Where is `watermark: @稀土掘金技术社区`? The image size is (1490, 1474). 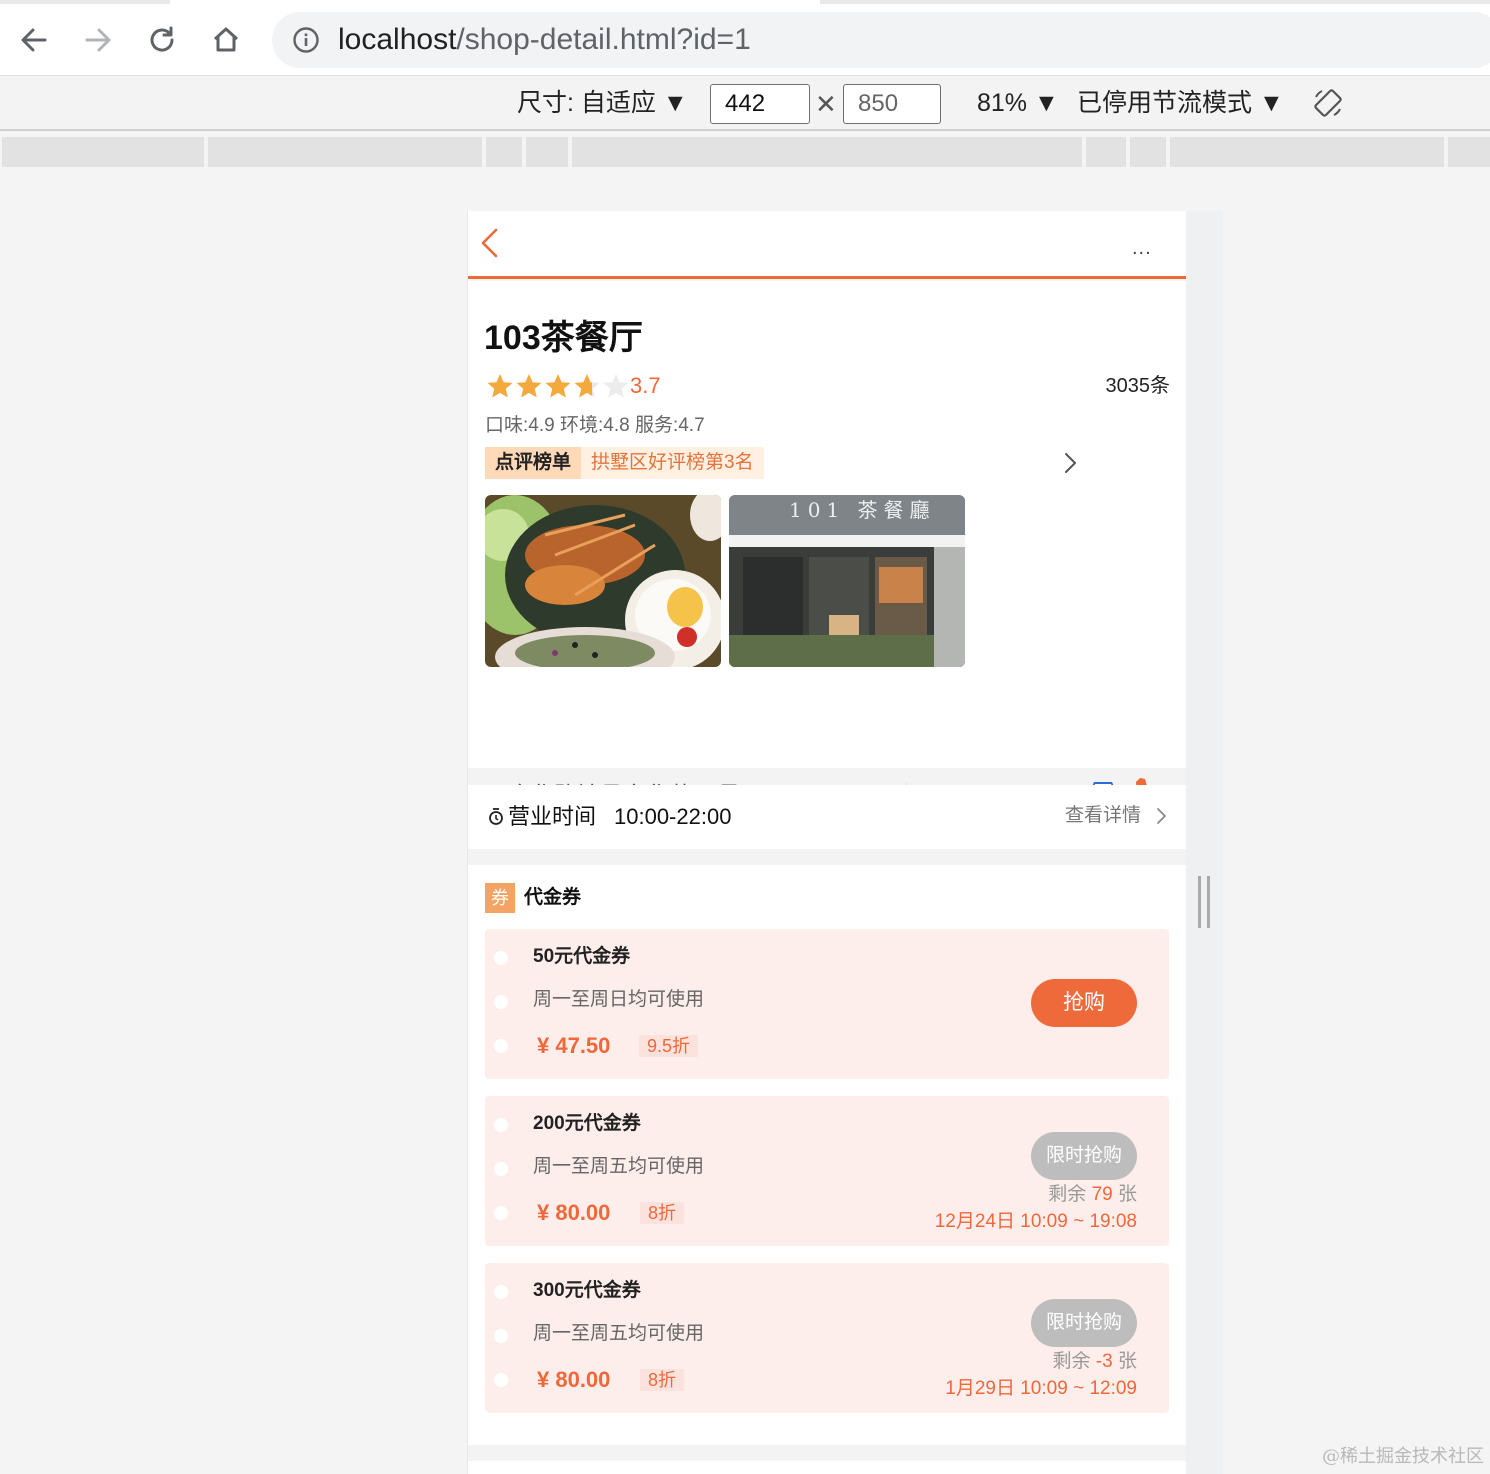
watermark: @稀土掘金技术社区 is located at coordinates (1403, 1456).